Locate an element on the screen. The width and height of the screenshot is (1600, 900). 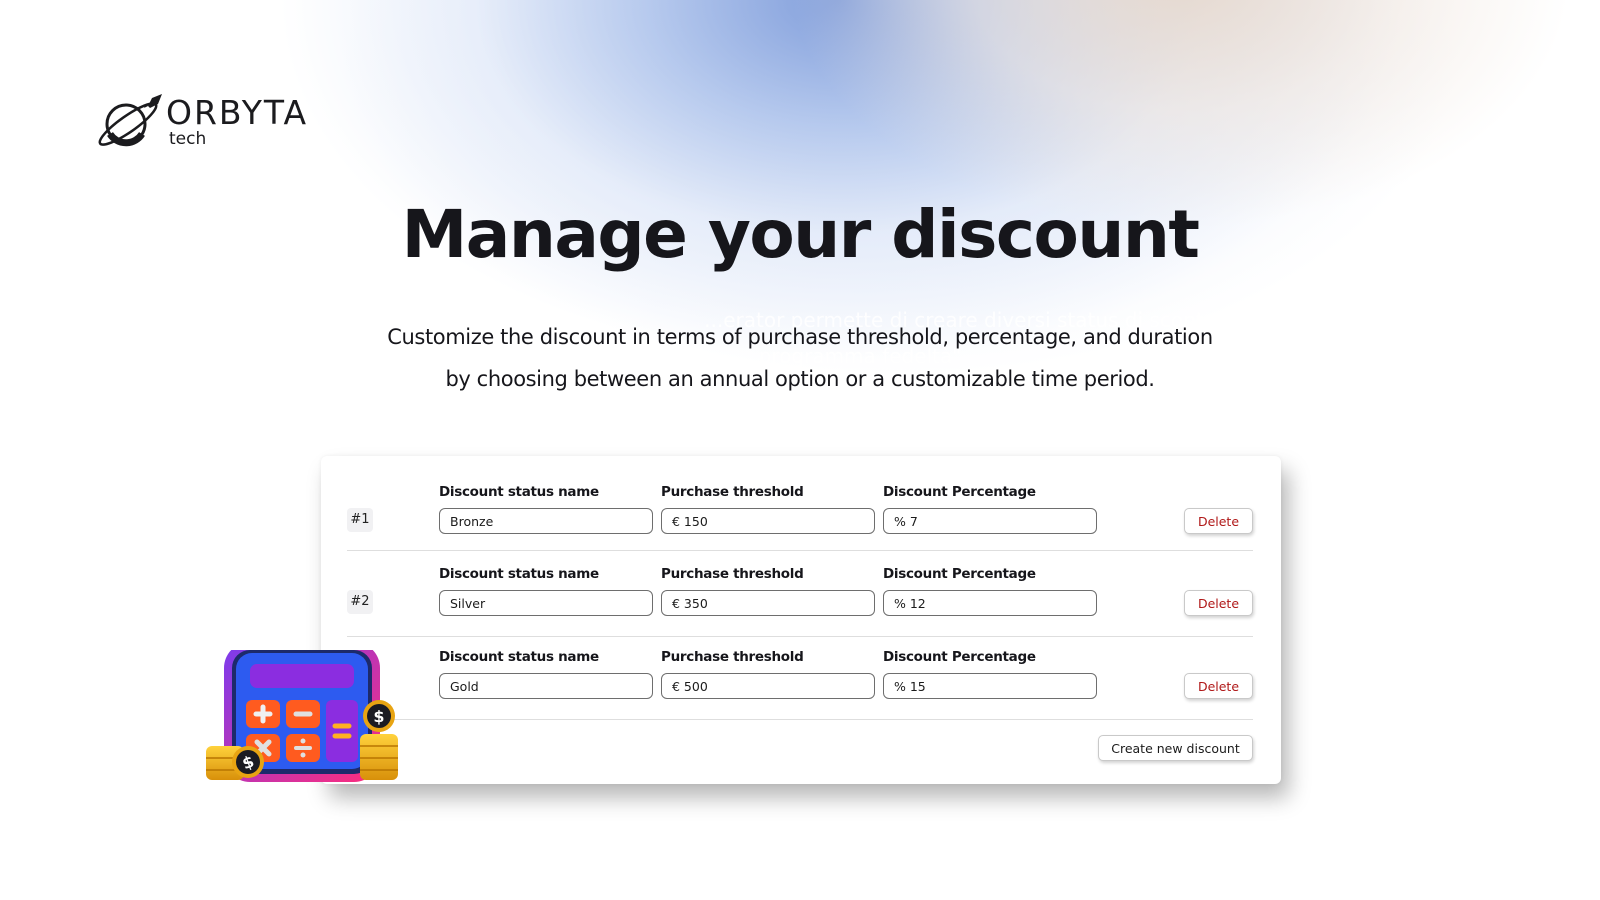
coin-stack-left: $ is located at coordinates (235, 763).